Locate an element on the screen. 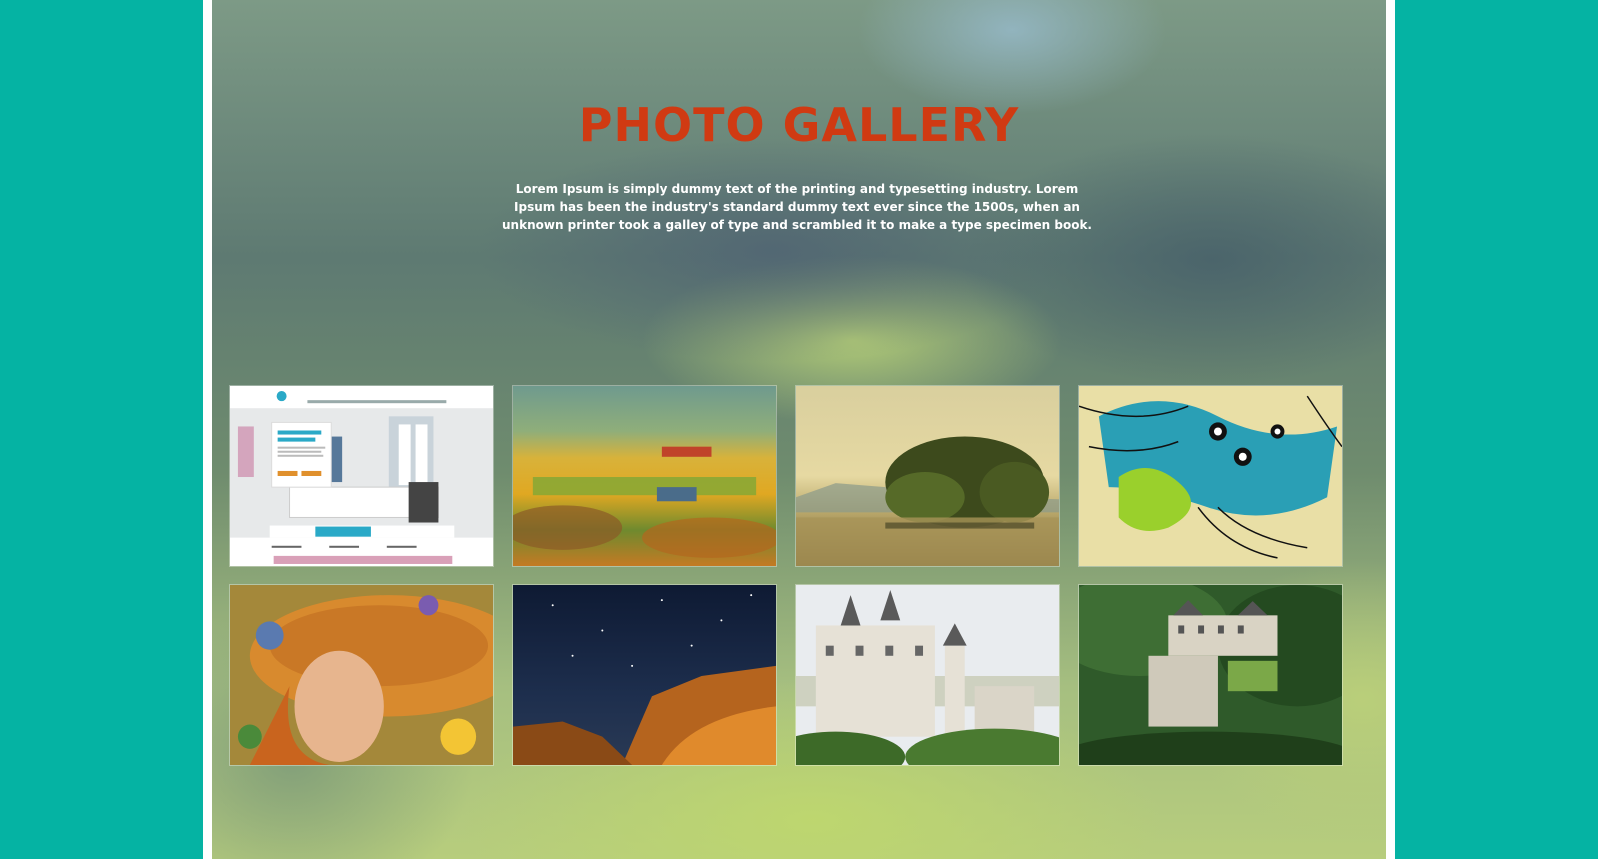  photo-thumbnail-harvest-painting is located at coordinates (644, 476).